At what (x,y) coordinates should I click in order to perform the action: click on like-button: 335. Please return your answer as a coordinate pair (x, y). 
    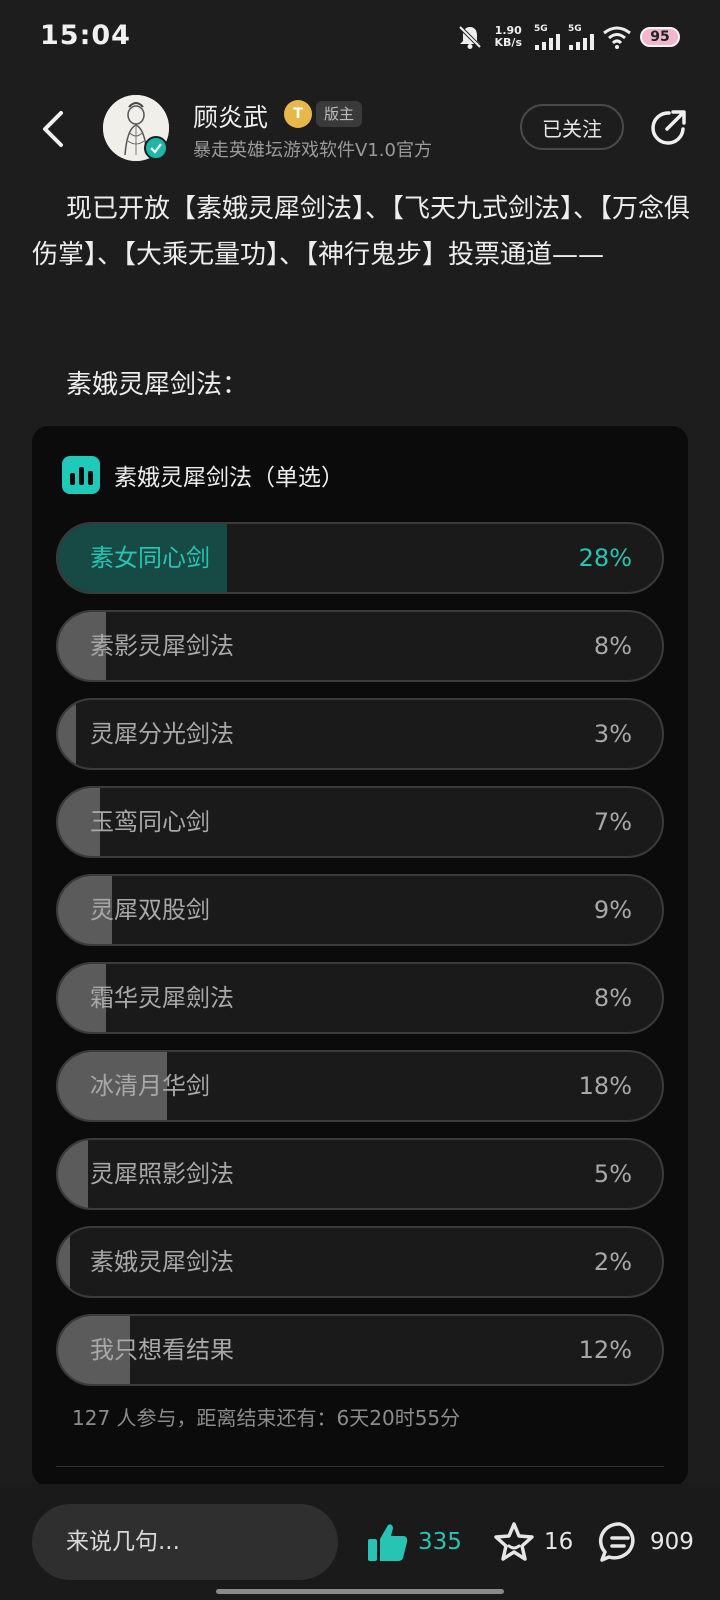
    Looking at the image, I should click on (414, 1542).